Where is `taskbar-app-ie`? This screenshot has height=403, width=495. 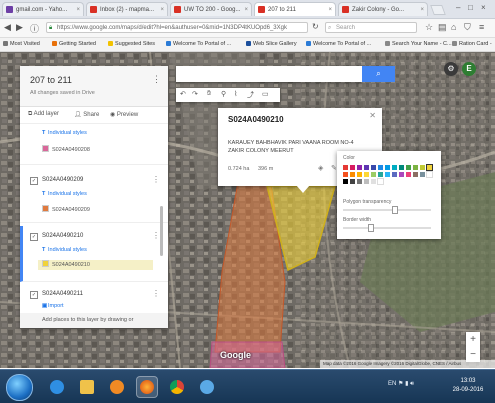 taskbar-app-ie is located at coordinates (57, 387).